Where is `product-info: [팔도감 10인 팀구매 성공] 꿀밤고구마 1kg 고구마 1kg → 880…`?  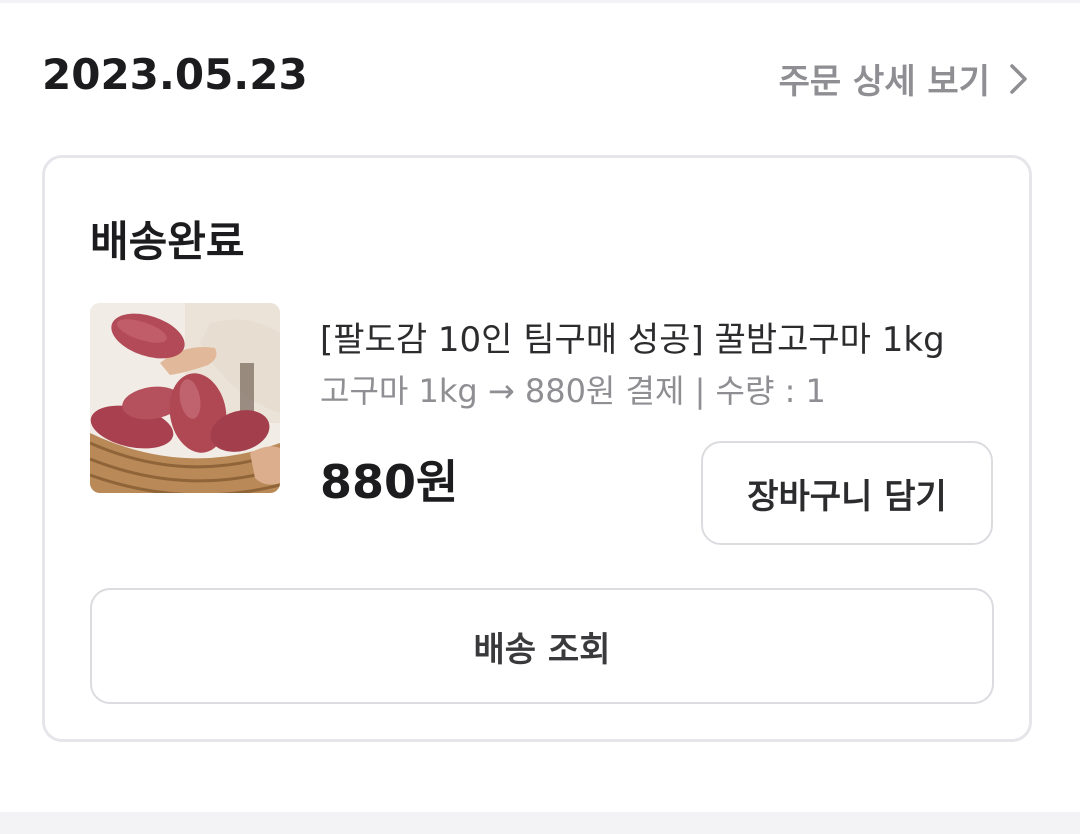 product-info: [팔도감 10인 팀구매 성공] 꿀밤고구마 1kg 고구마 1kg → 880… is located at coordinates (665, 365).